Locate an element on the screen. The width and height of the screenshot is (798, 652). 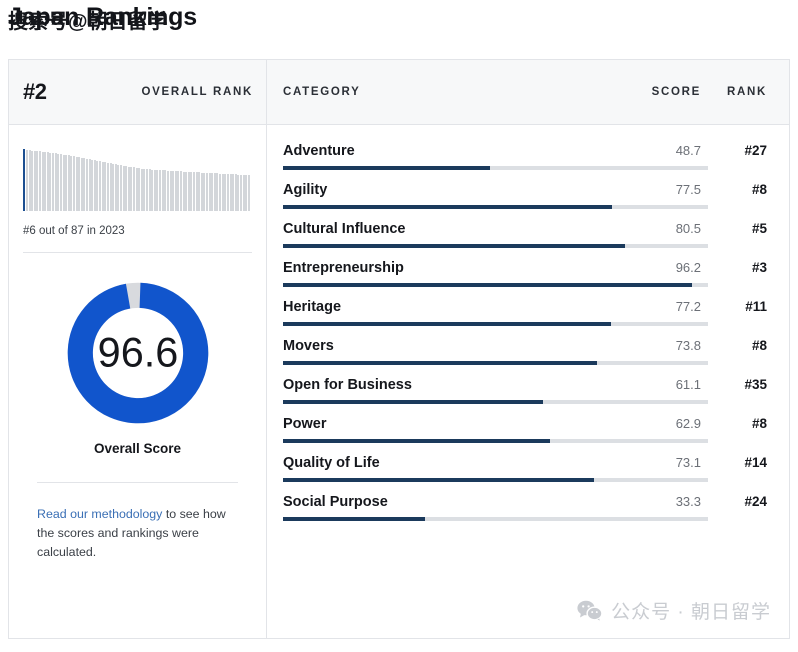
category-score: 61.1 is located at coordinates (688, 384).